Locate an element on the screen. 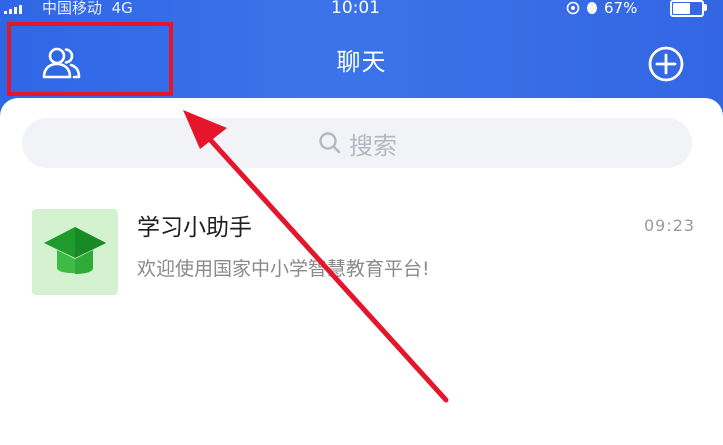  conversation-time: 09:23 is located at coordinates (670, 225).